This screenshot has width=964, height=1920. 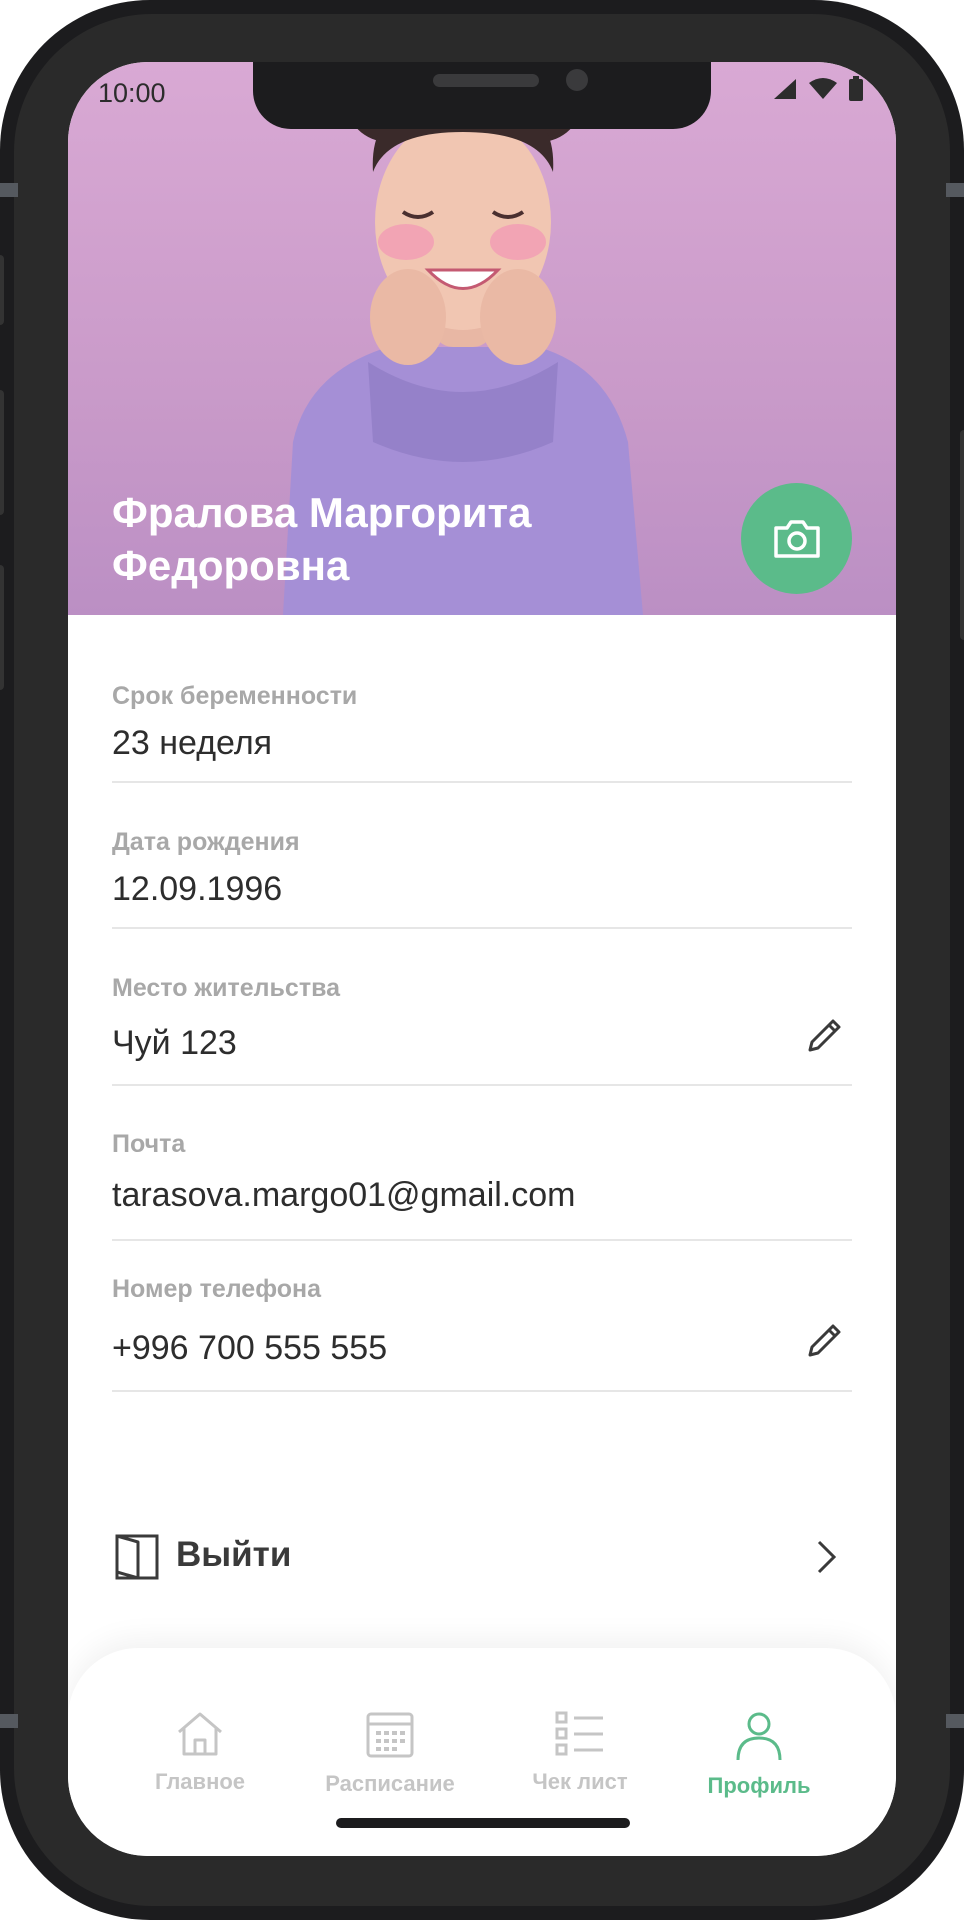 I want to click on battery-icon, so click(x=856, y=88).